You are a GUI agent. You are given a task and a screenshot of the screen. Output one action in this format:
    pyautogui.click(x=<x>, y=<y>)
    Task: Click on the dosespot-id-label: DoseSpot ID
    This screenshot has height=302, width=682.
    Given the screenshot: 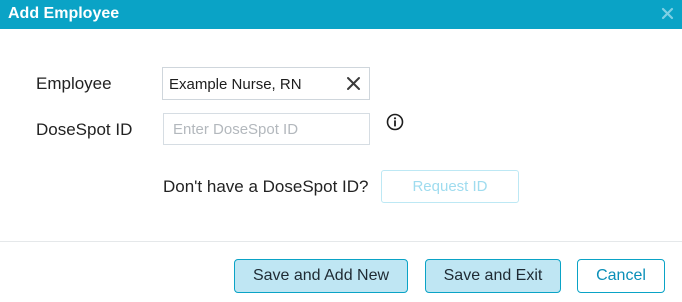 What is the action you would take?
    pyautogui.click(x=84, y=129)
    